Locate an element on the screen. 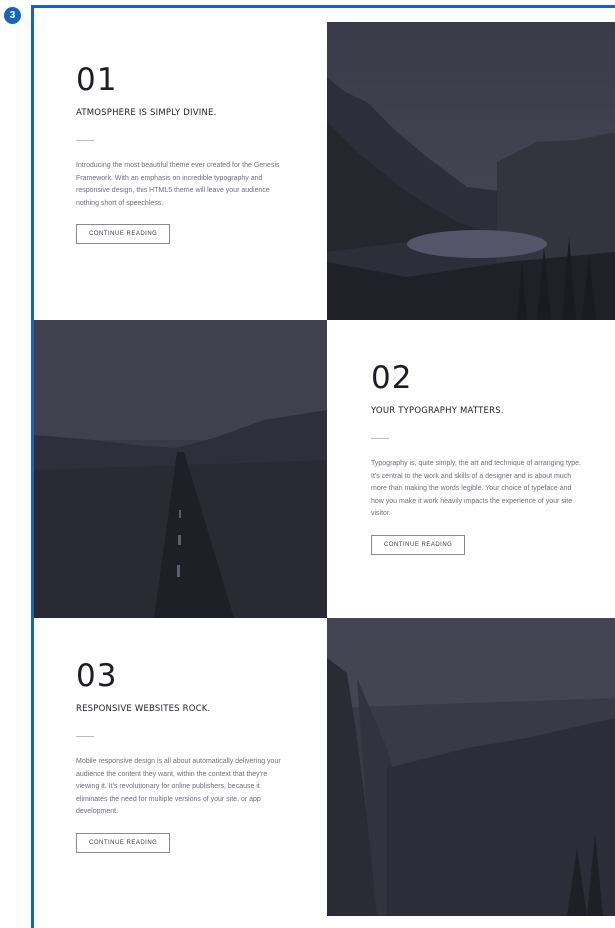 This screenshot has height=928, width=615. step-badge: 3 is located at coordinates (12, 15).